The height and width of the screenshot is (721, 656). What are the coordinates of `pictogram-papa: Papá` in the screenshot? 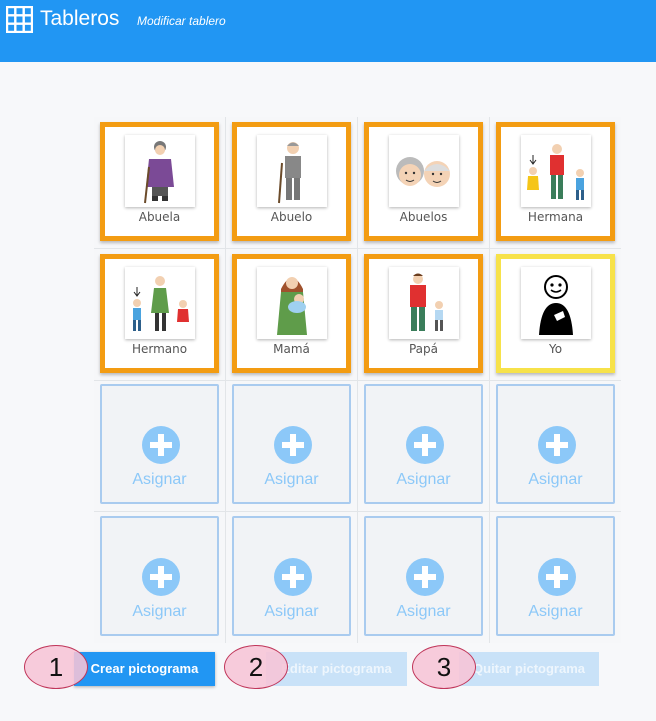 It's located at (423, 313).